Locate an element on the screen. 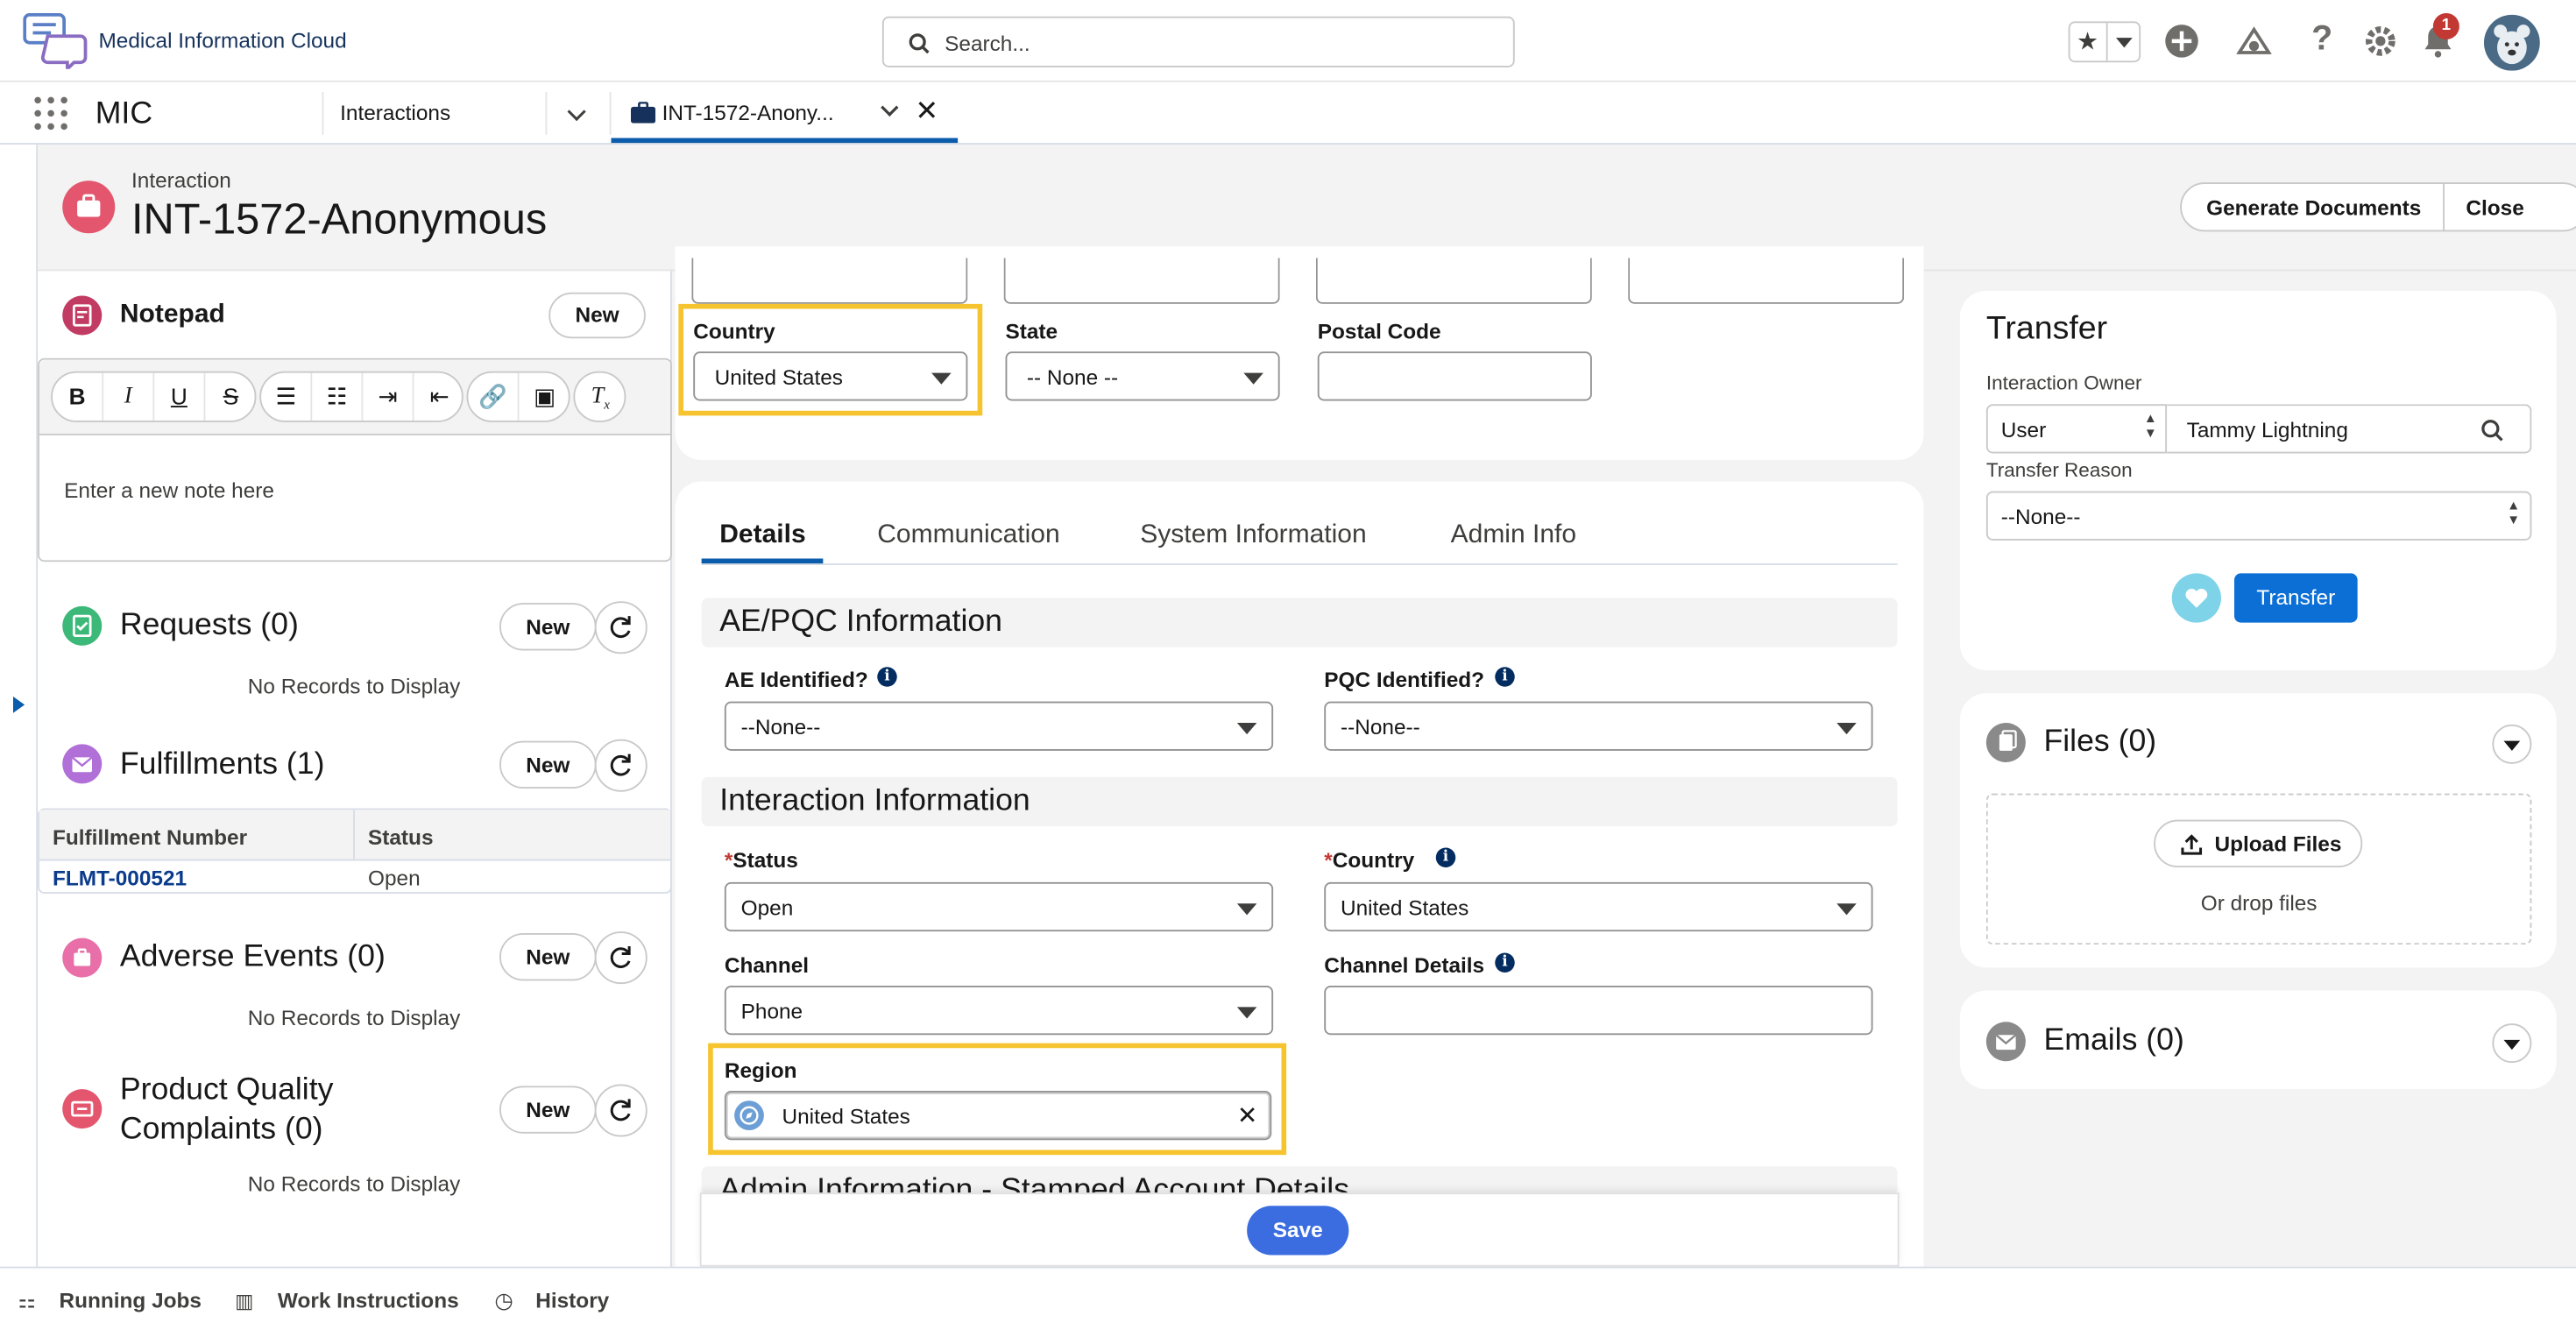 The image size is (2576, 1330). link-icon: 🔗 is located at coordinates (494, 396).